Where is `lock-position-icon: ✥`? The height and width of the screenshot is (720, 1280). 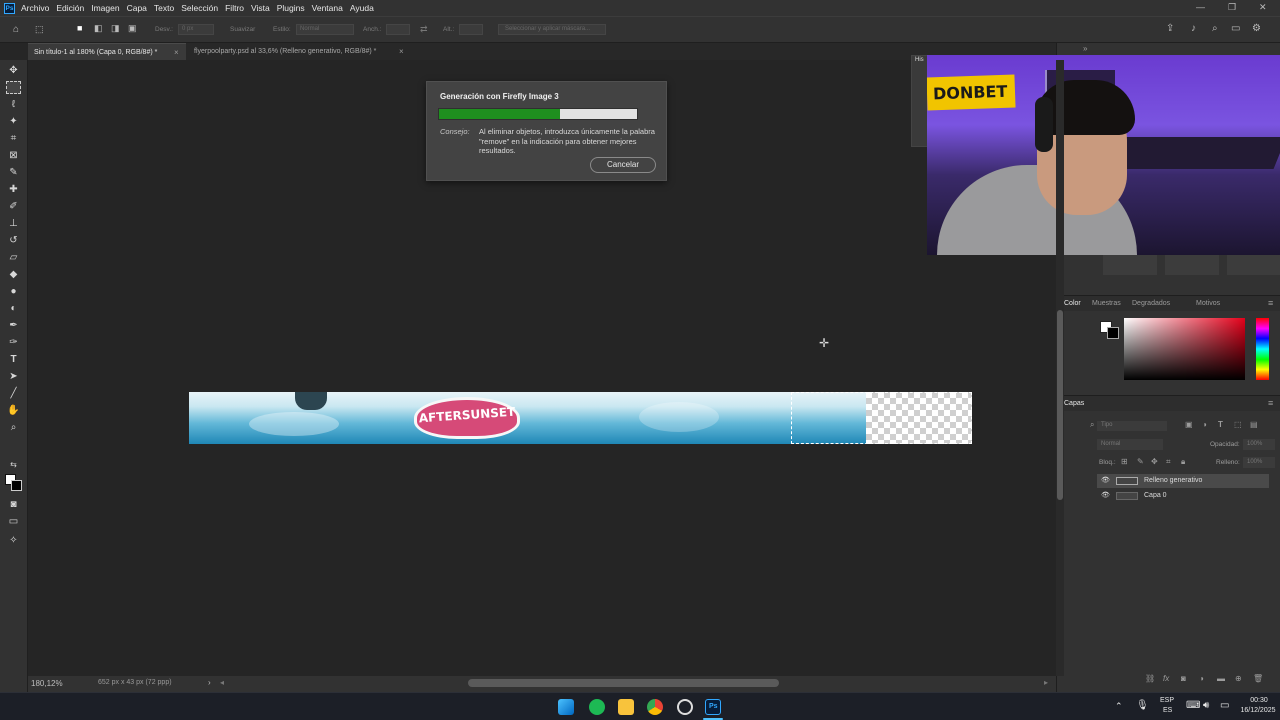
lock-position-icon: ✥ is located at coordinates (1154, 461).